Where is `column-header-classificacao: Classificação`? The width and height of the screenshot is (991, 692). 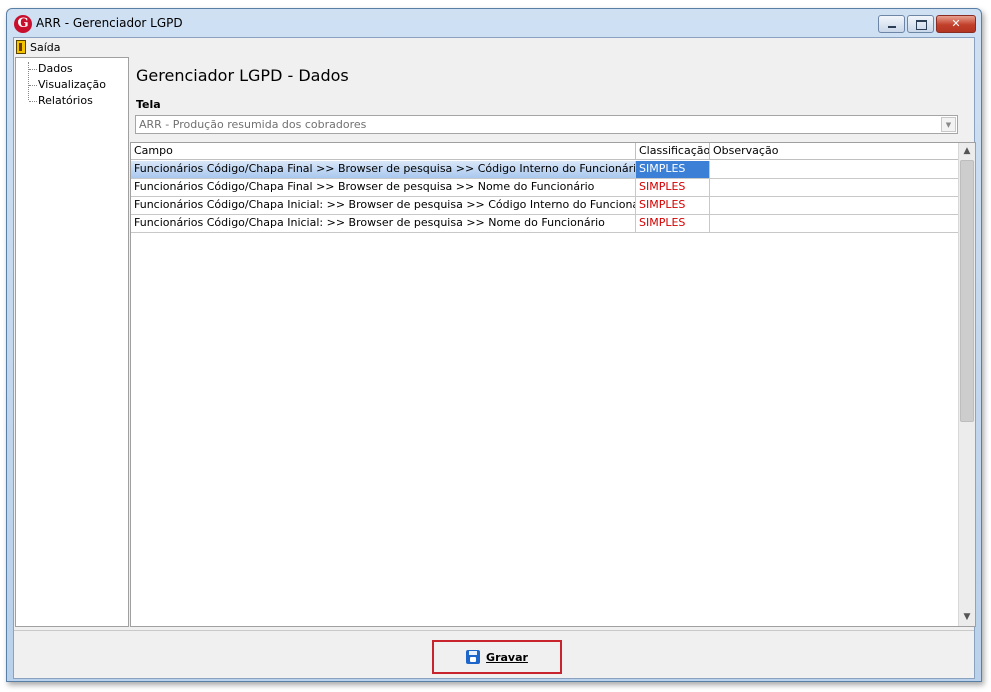
column-header-classificacao: Classificação is located at coordinates (673, 151).